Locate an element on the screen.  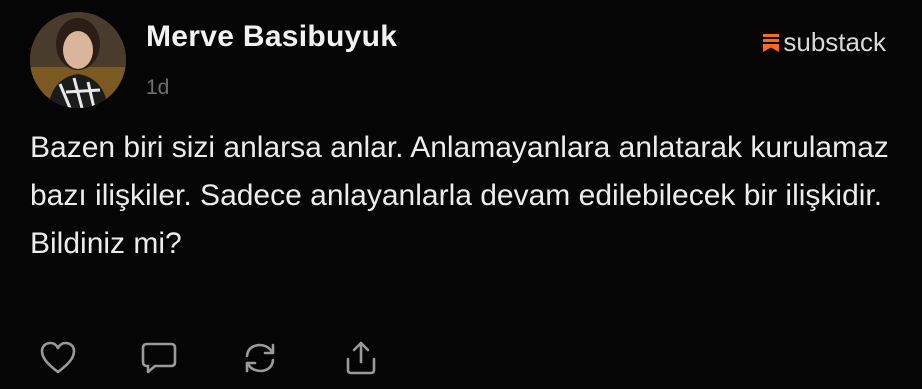
avatar is located at coordinates (78, 60).